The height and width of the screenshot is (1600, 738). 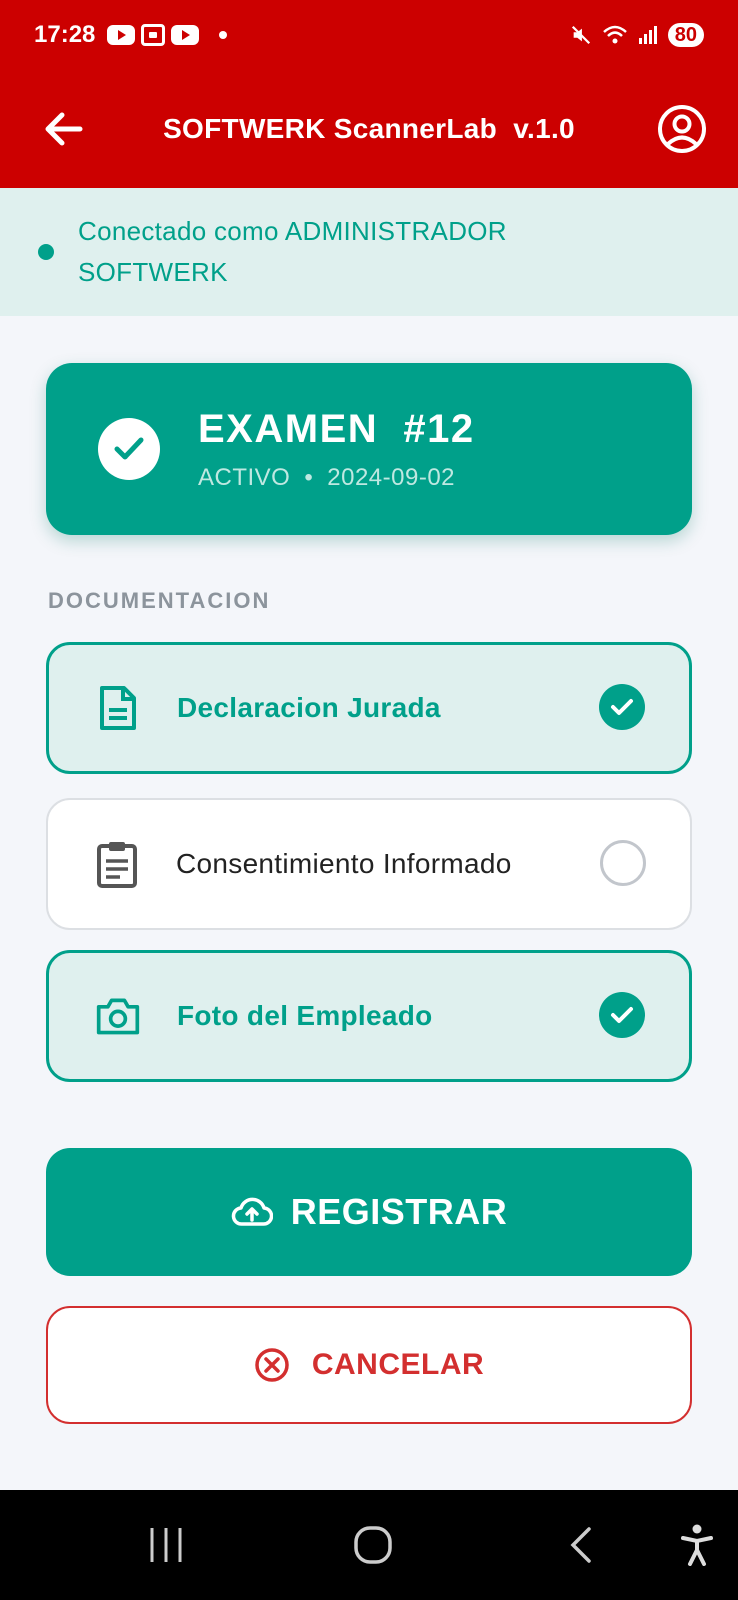 I want to click on exam-status: ACTIVO, so click(x=244, y=477).